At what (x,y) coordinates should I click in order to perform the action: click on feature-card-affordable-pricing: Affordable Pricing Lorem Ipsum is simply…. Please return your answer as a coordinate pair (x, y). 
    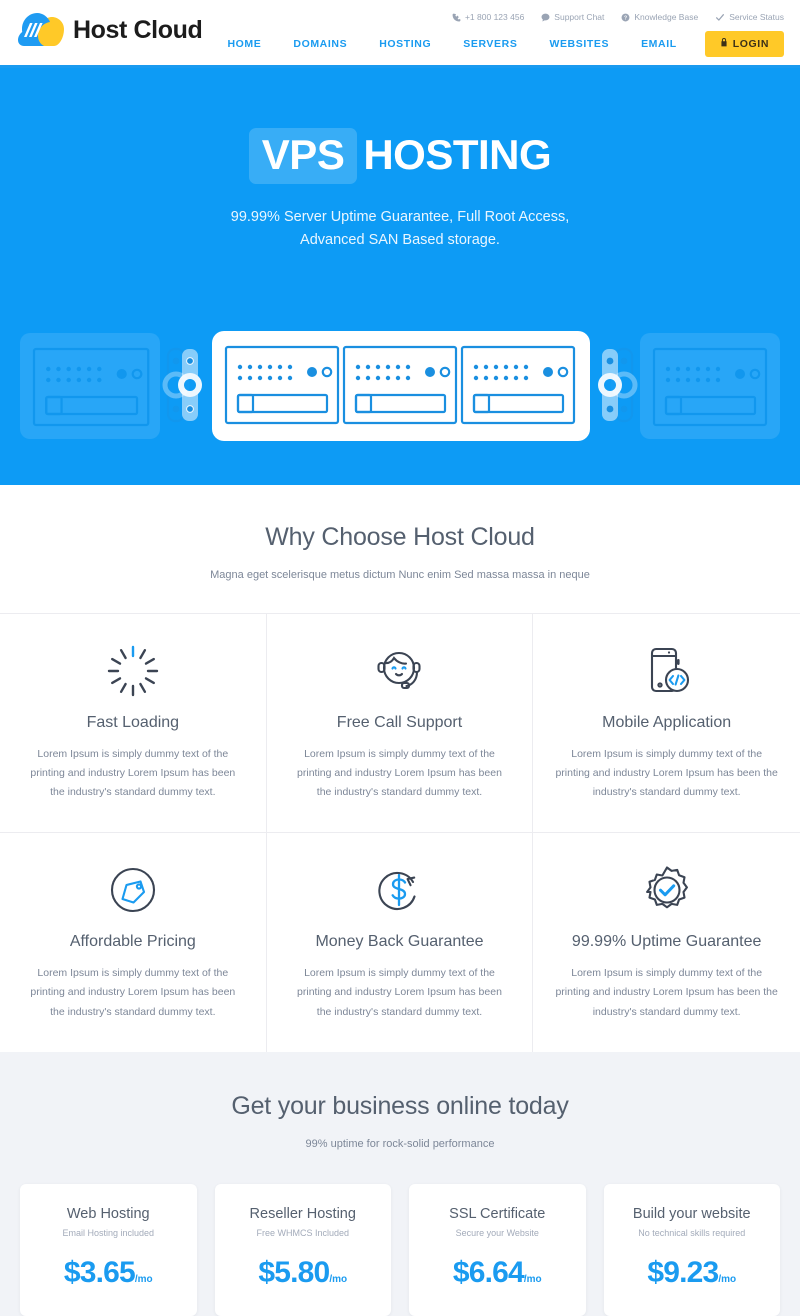
    Looking at the image, I should click on (133, 942).